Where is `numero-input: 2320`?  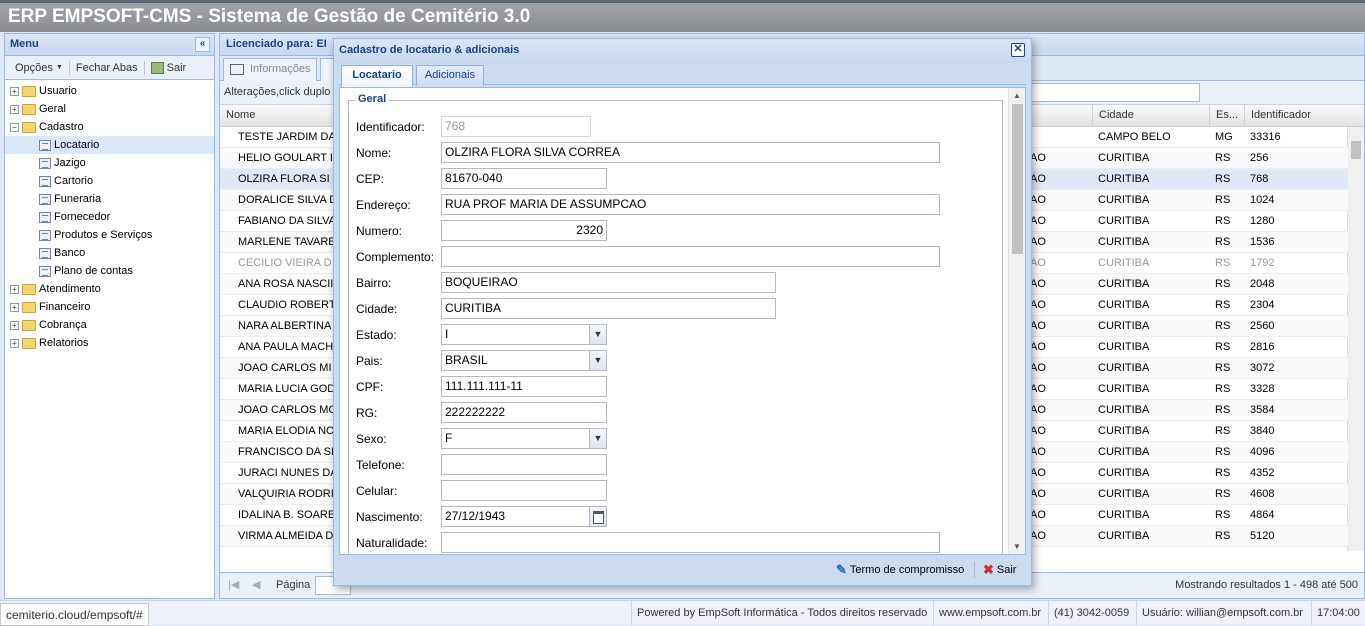 numero-input: 2320 is located at coordinates (524, 230).